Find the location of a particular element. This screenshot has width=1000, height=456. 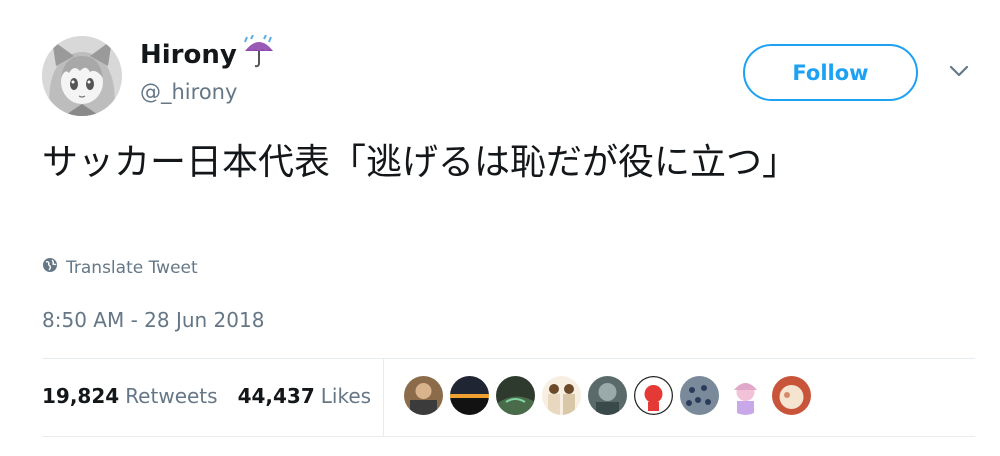

tweet-text: サッカー日本代表「逃げるは恥だが役に立つ」 is located at coordinates (420, 162).